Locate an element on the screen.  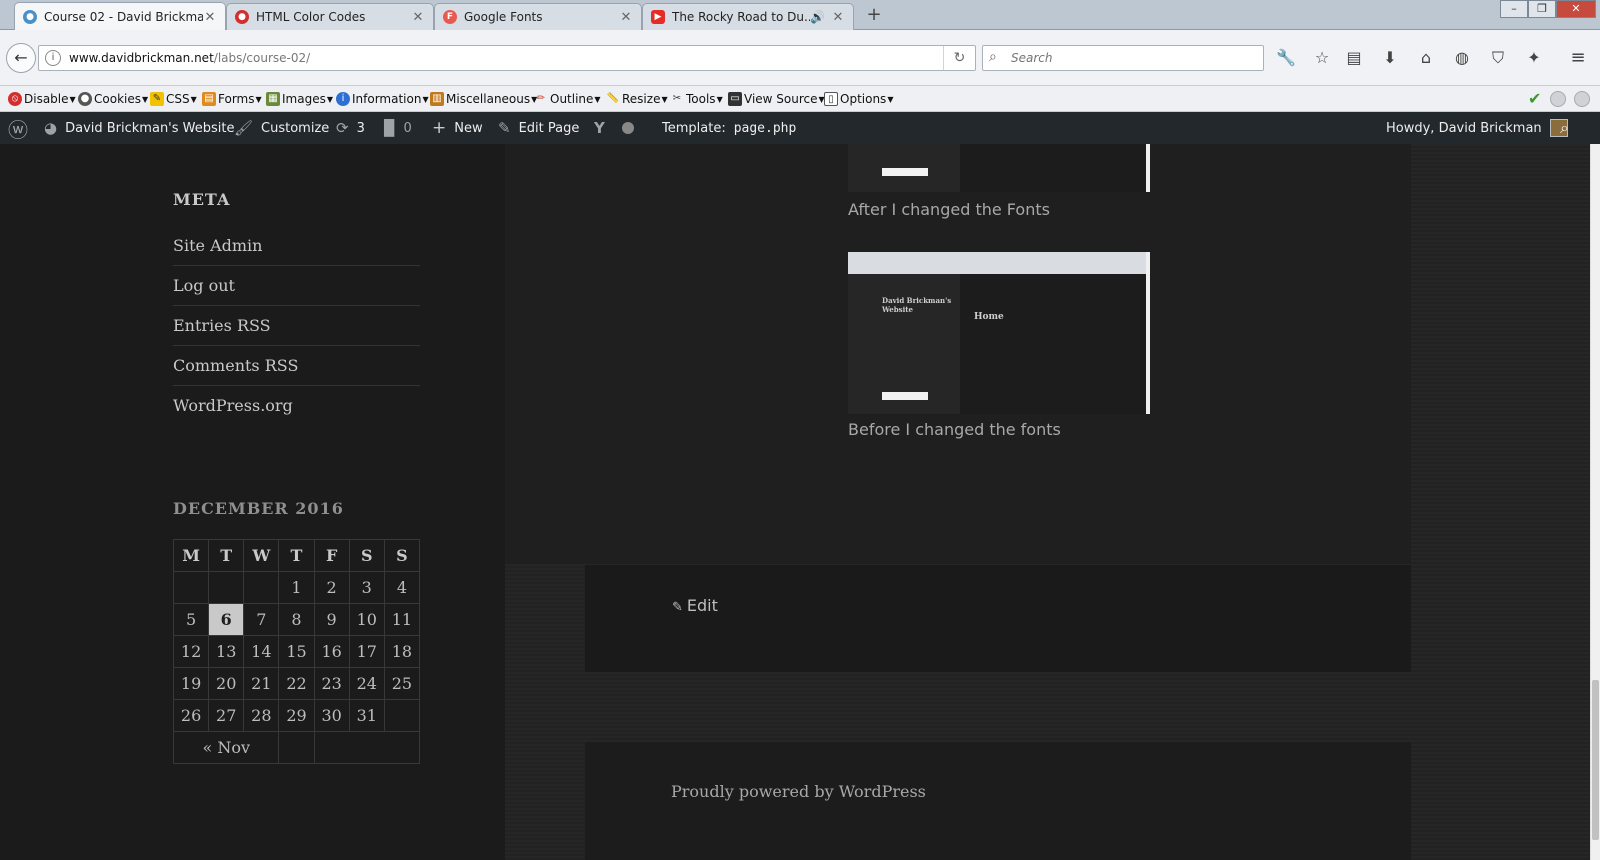
view-source-menu: ▭ View Source ▼ is located at coordinates (776, 99).